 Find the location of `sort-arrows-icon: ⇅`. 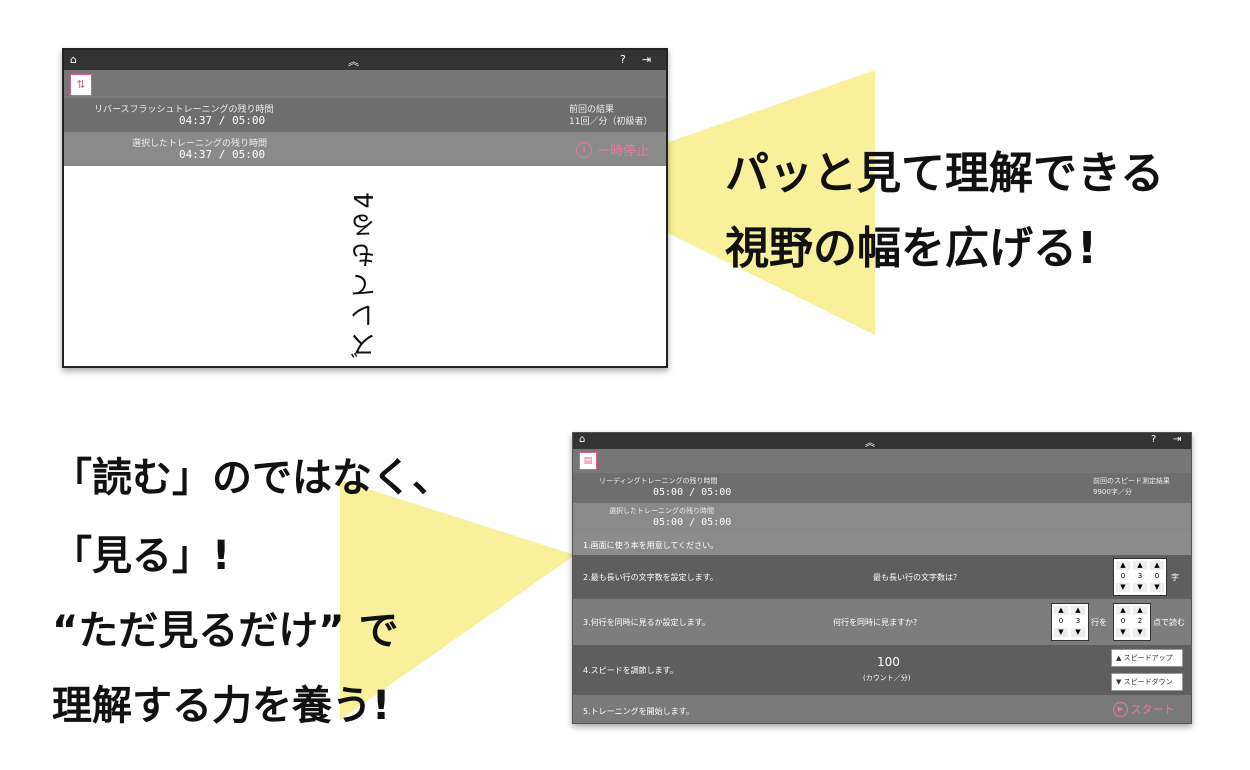

sort-arrows-icon: ⇅ is located at coordinates (81, 85).